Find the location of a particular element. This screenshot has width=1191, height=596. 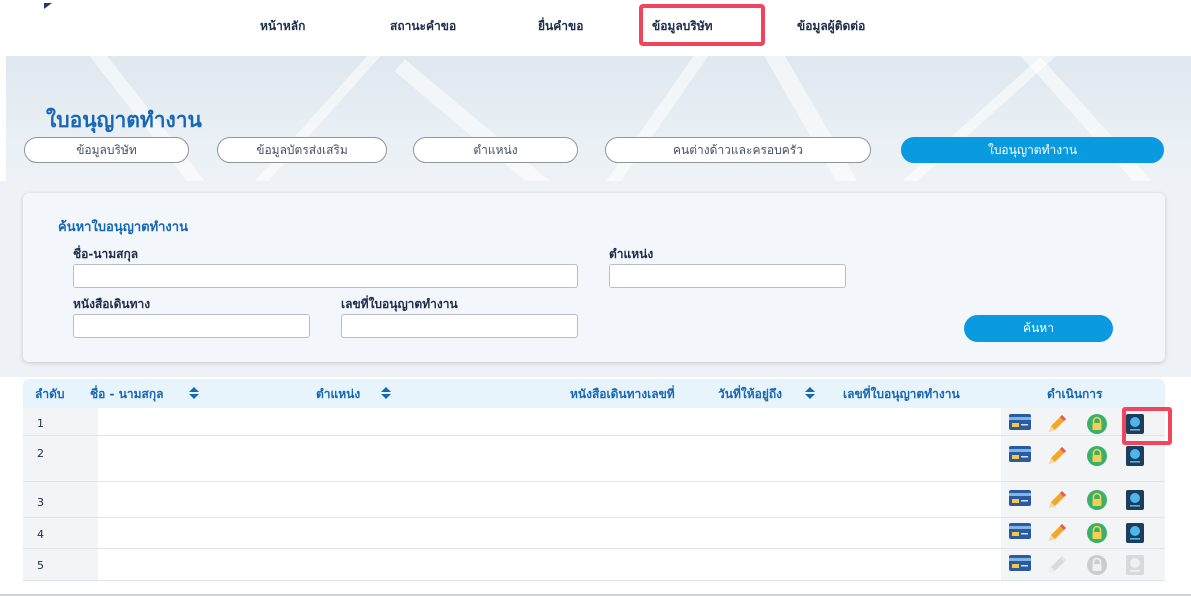

passport-label: หนังสือเดินทาง is located at coordinates (112, 304).